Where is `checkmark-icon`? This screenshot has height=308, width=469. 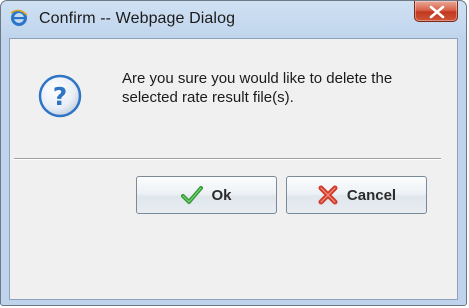 checkmark-icon is located at coordinates (192, 195).